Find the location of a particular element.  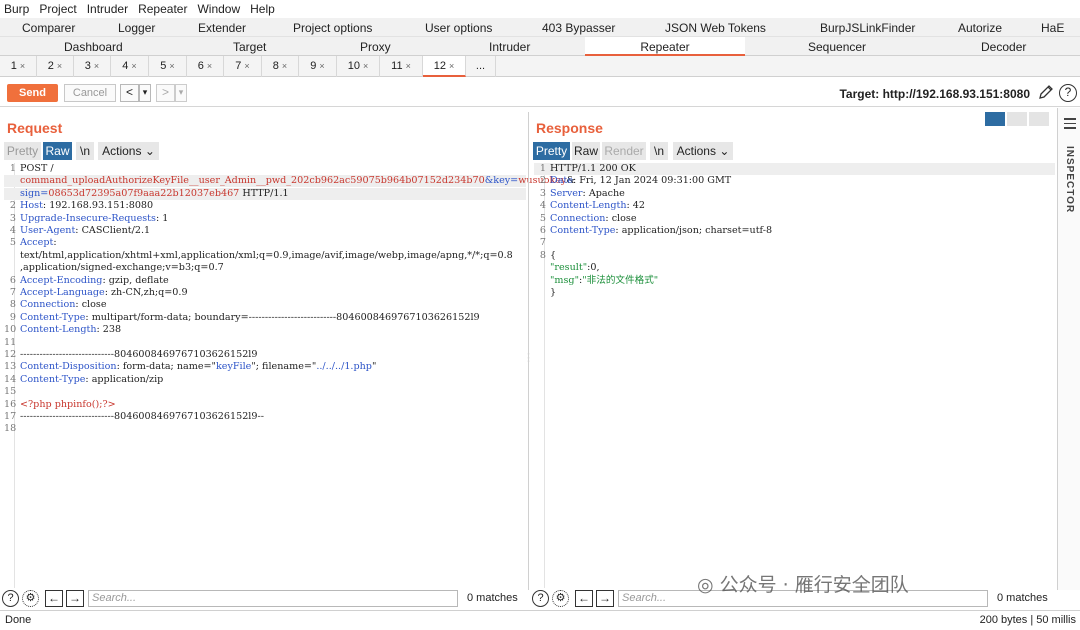

line-number: 13 is located at coordinates (10, 367).